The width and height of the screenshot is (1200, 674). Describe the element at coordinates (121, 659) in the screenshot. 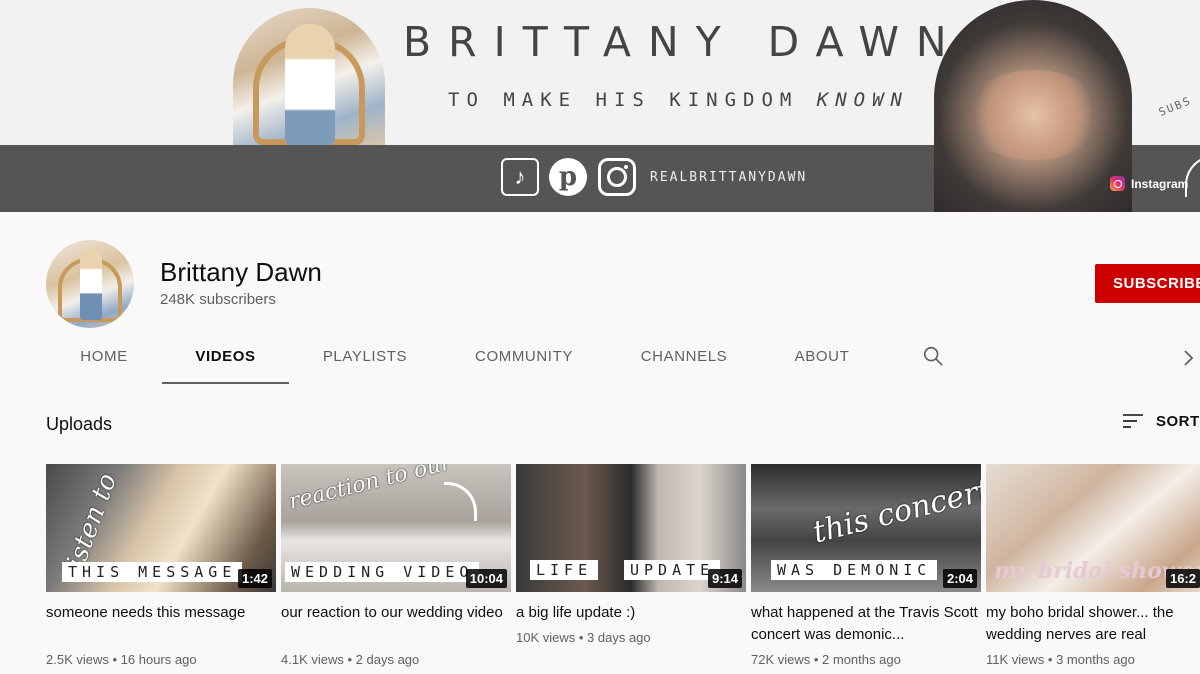

I see `video-meta: 2.5K views • 16 hours ago` at that location.